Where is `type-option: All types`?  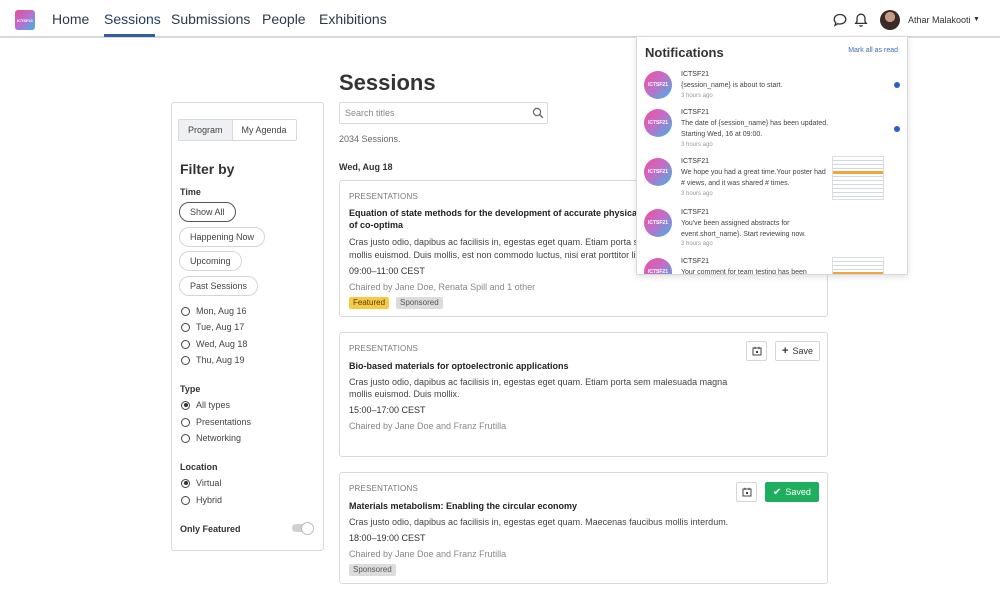 type-option: All types is located at coordinates (205, 405).